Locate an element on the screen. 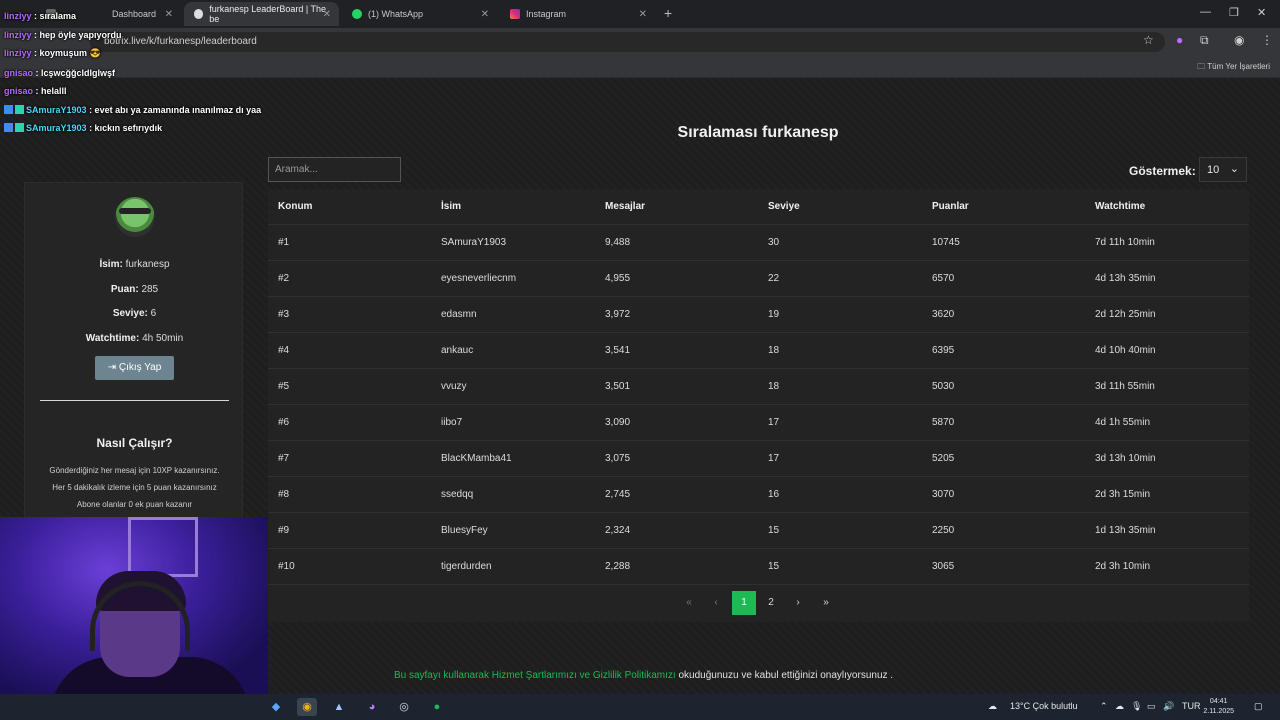 Image resolution: width=1280 pixels, height=720 pixels. address-bar: botrix.live/k/furkanesp/leaderboard is located at coordinates (627, 42).